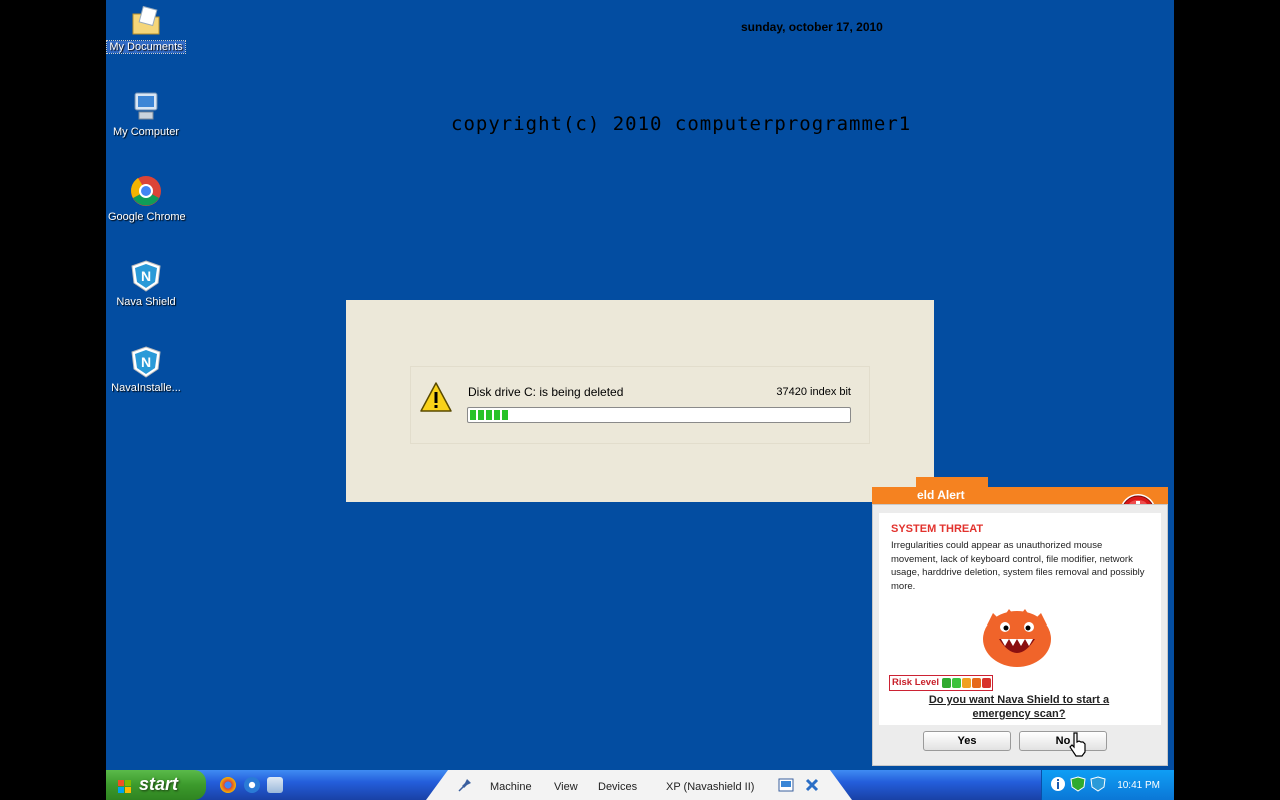 The width and height of the screenshot is (1280, 800). Describe the element at coordinates (228, 785) in the screenshot. I see `quicklaunch-chrome-icon` at that location.